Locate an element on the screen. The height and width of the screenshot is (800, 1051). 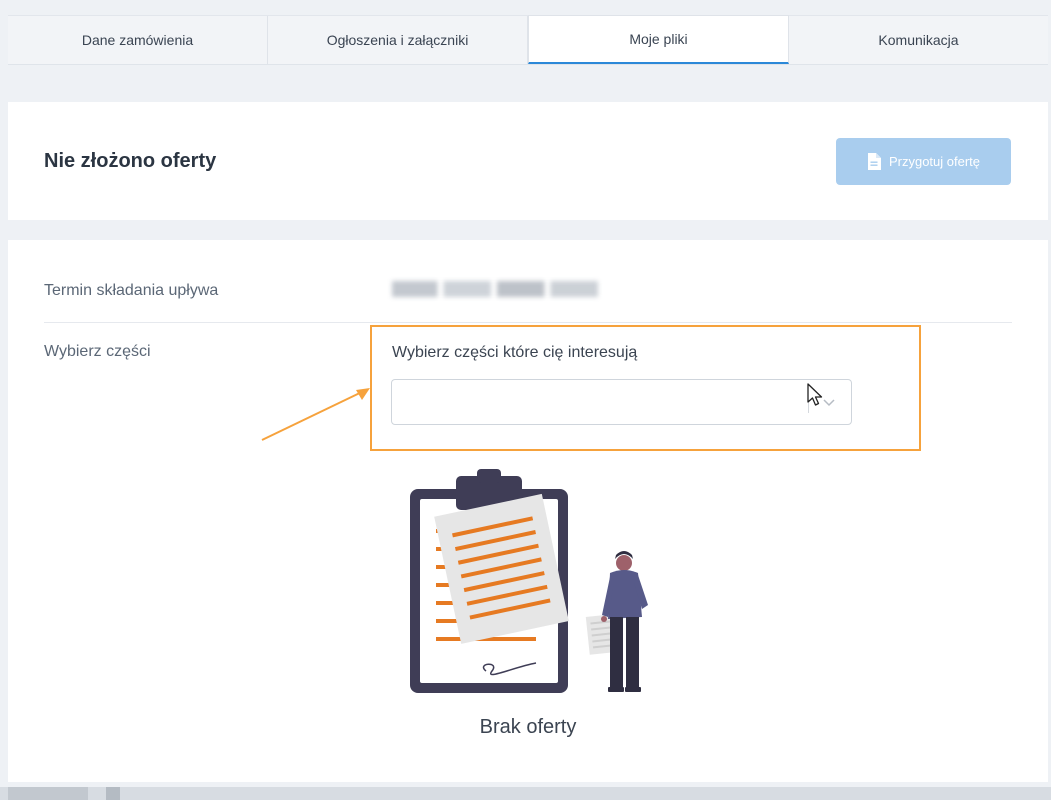
tab-moje-pliki: Moje pliki is located at coordinates (658, 39).